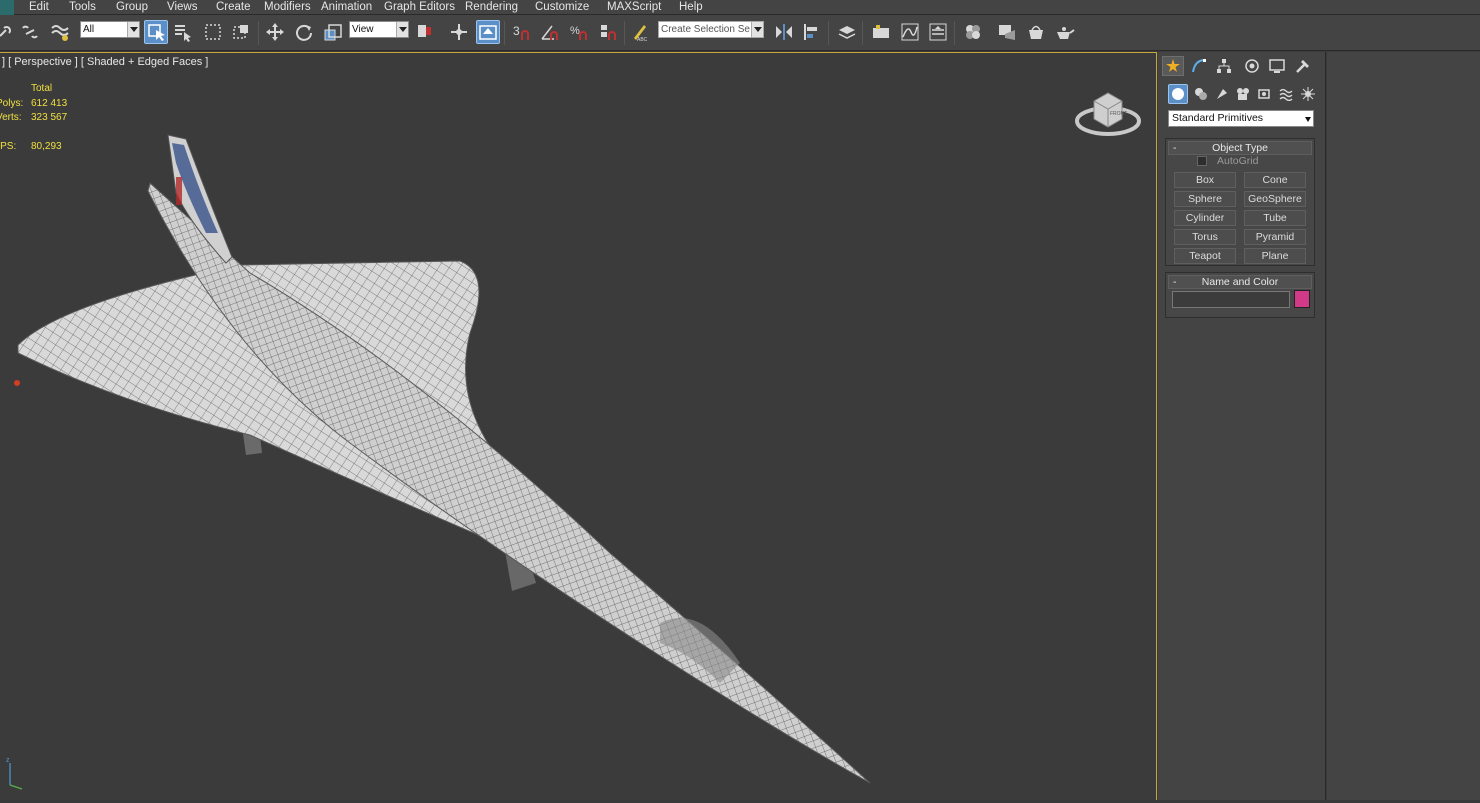 This screenshot has height=803, width=1480. Describe the element at coordinates (1277, 66) in the screenshot. I see `display-tab-icon` at that location.